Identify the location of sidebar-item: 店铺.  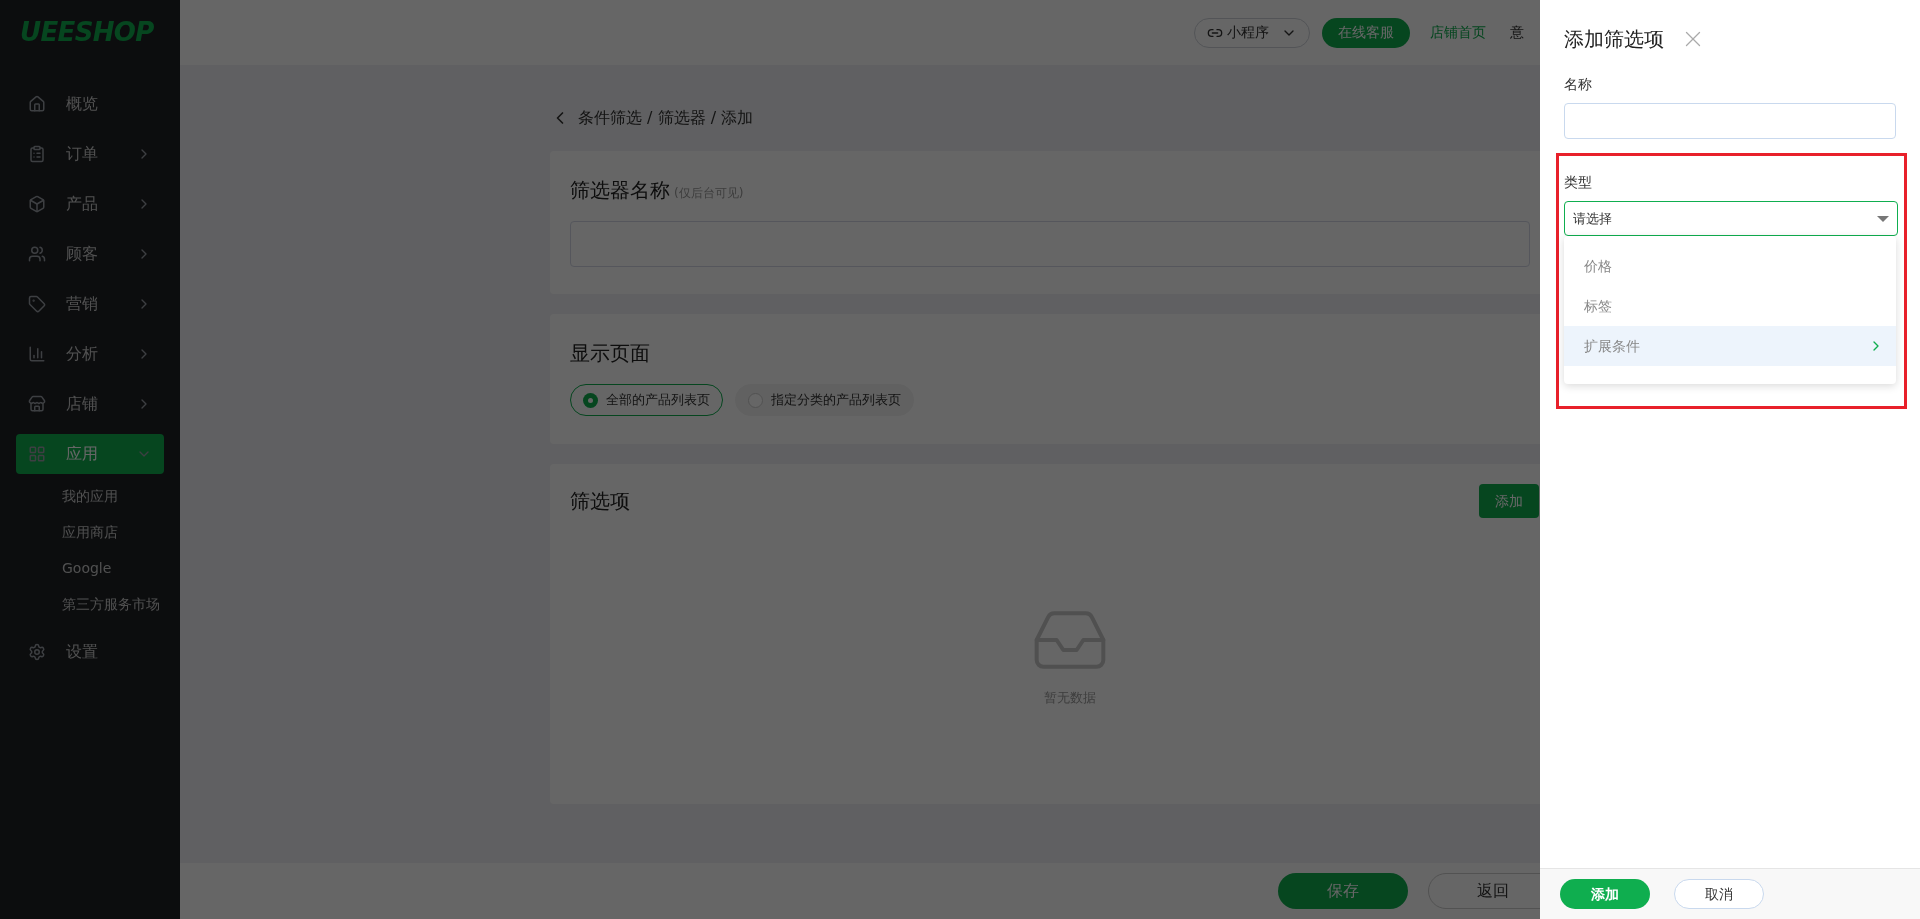
(90, 404).